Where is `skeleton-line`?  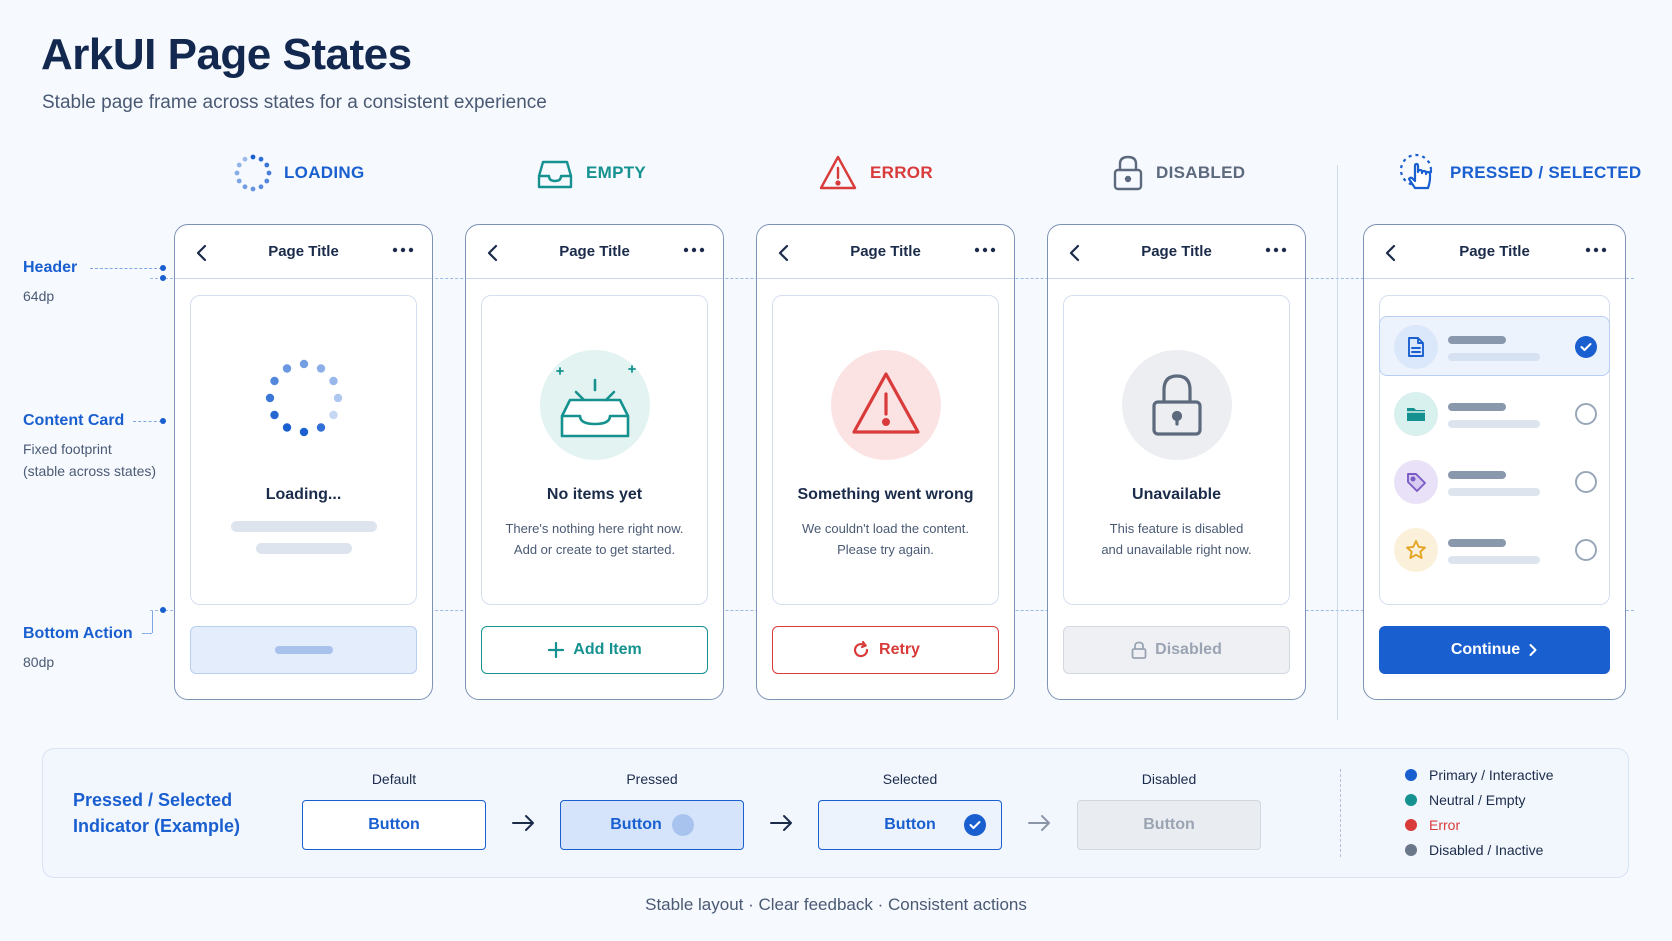 skeleton-line is located at coordinates (303, 526).